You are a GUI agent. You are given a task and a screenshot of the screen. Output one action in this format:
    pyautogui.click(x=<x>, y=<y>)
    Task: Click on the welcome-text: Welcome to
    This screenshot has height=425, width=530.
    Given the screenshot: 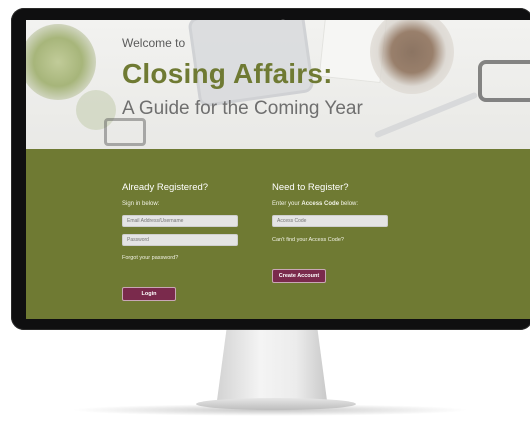 What is the action you would take?
    pyautogui.click(x=154, y=43)
    